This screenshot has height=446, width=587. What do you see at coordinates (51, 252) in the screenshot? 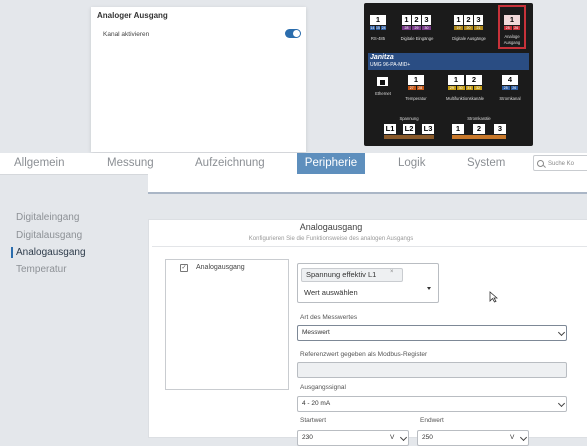
I see `sidebar-item-analogausgang: Analogausgang` at bounding box center [51, 252].